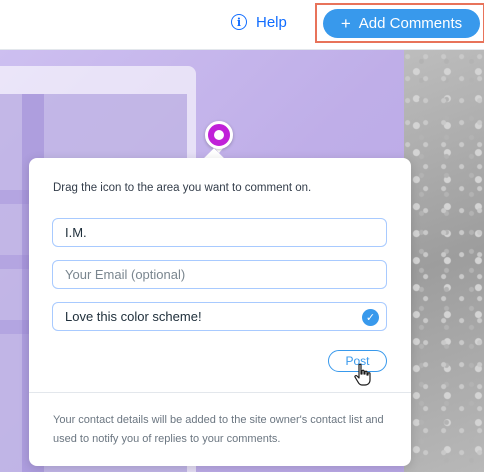 This screenshot has height=472, width=484. I want to click on divider, so click(220, 392).